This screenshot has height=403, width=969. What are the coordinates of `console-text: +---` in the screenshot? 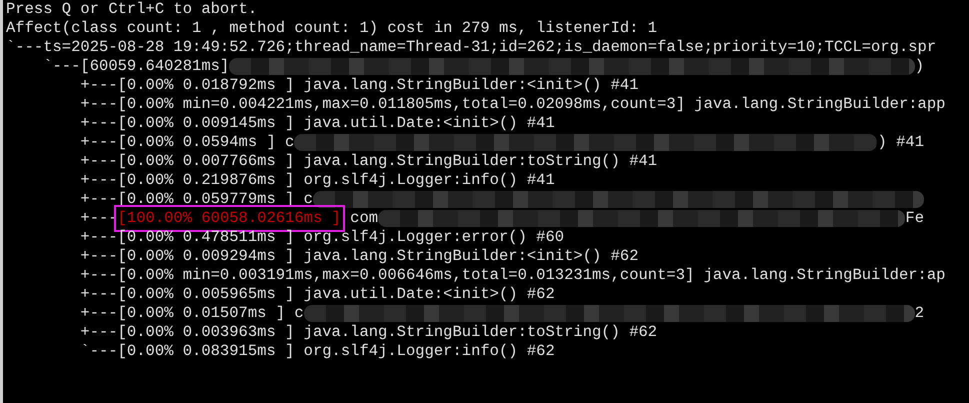 It's located at (98, 218).